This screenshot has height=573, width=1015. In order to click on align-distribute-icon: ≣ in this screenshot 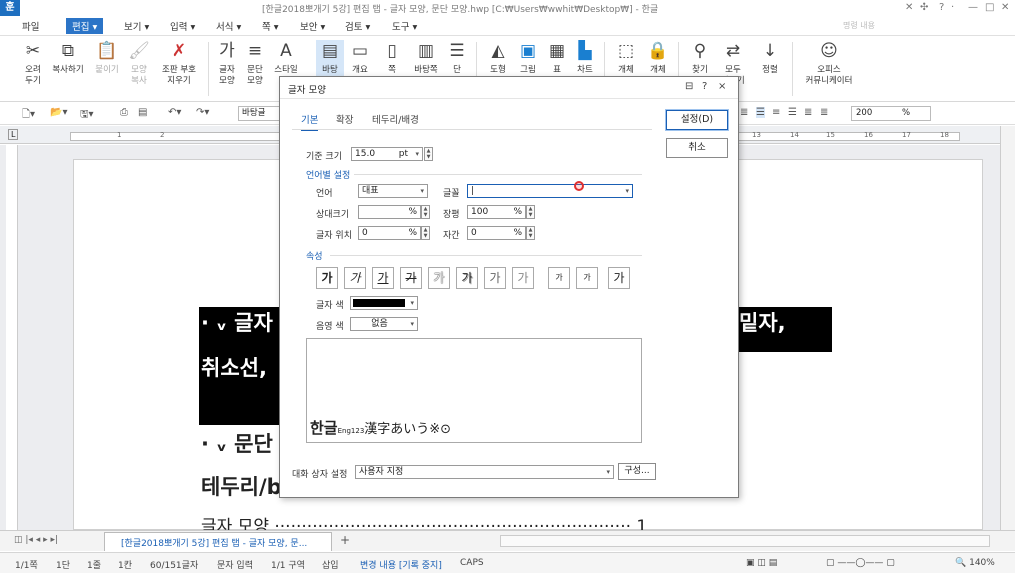, I will do `click(808, 112)`.